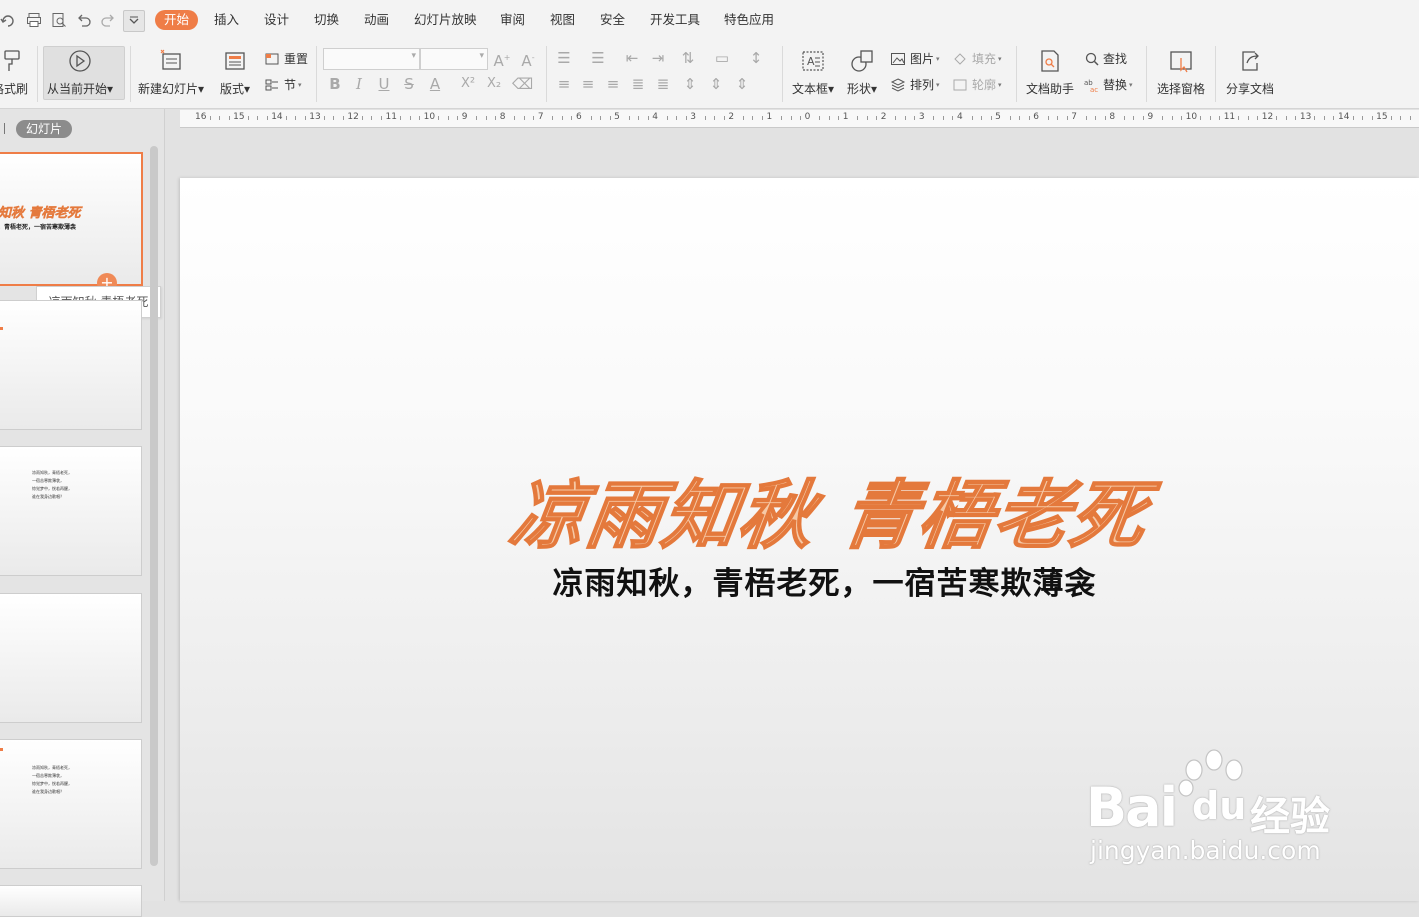  I want to click on replace-label: 替换, so click(1115, 85).